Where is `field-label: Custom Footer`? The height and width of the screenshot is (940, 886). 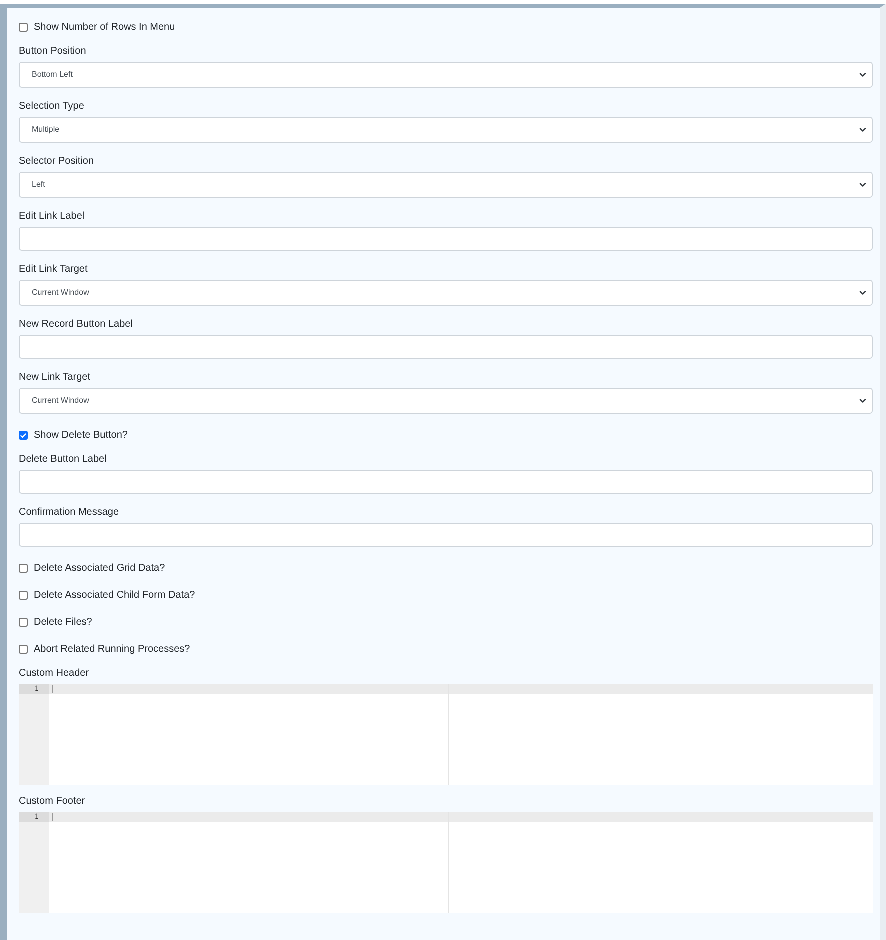
field-label: Custom Footer is located at coordinates (52, 801).